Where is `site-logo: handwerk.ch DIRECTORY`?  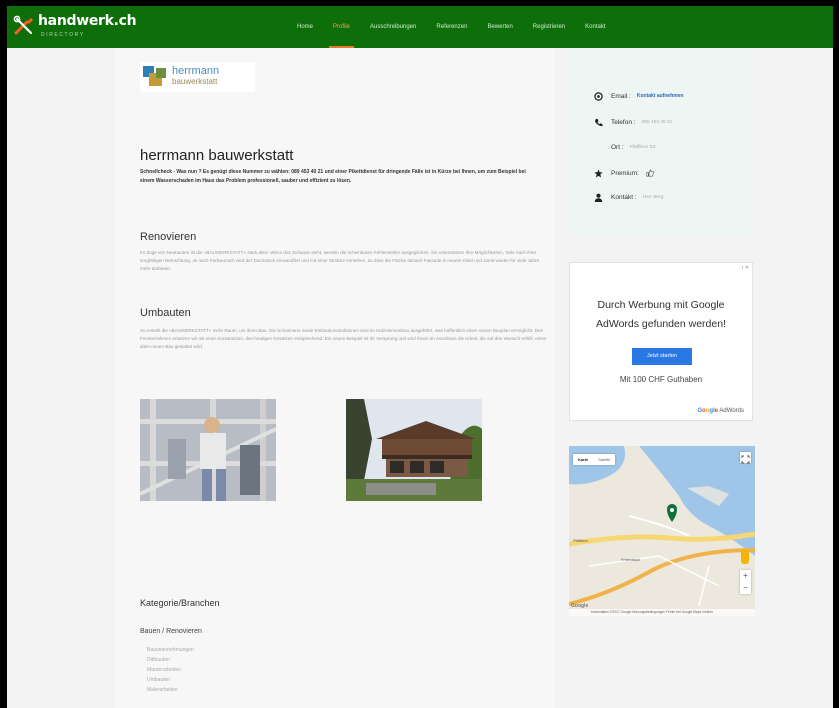
site-logo: handwerk.ch DIRECTORY is located at coordinates (75, 27).